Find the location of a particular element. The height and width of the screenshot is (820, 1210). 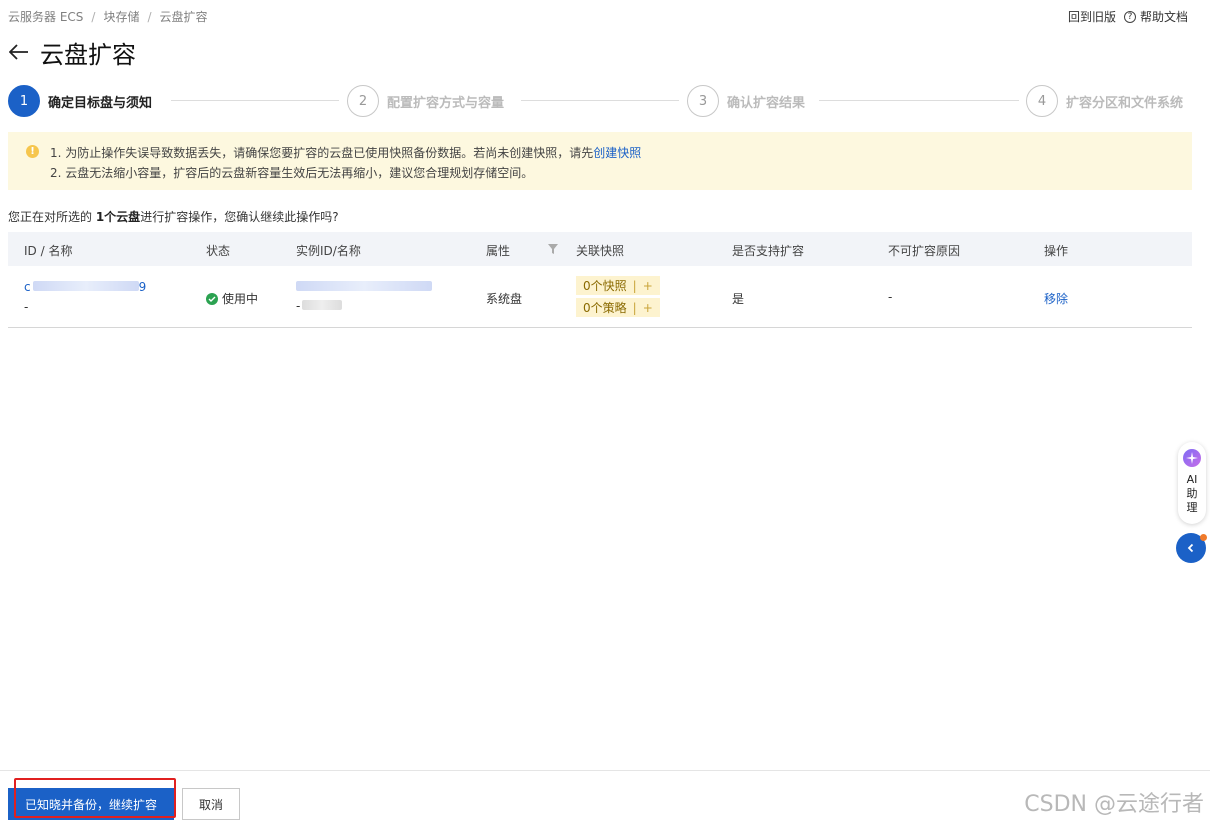

cancel-button: 取消 is located at coordinates (211, 804).